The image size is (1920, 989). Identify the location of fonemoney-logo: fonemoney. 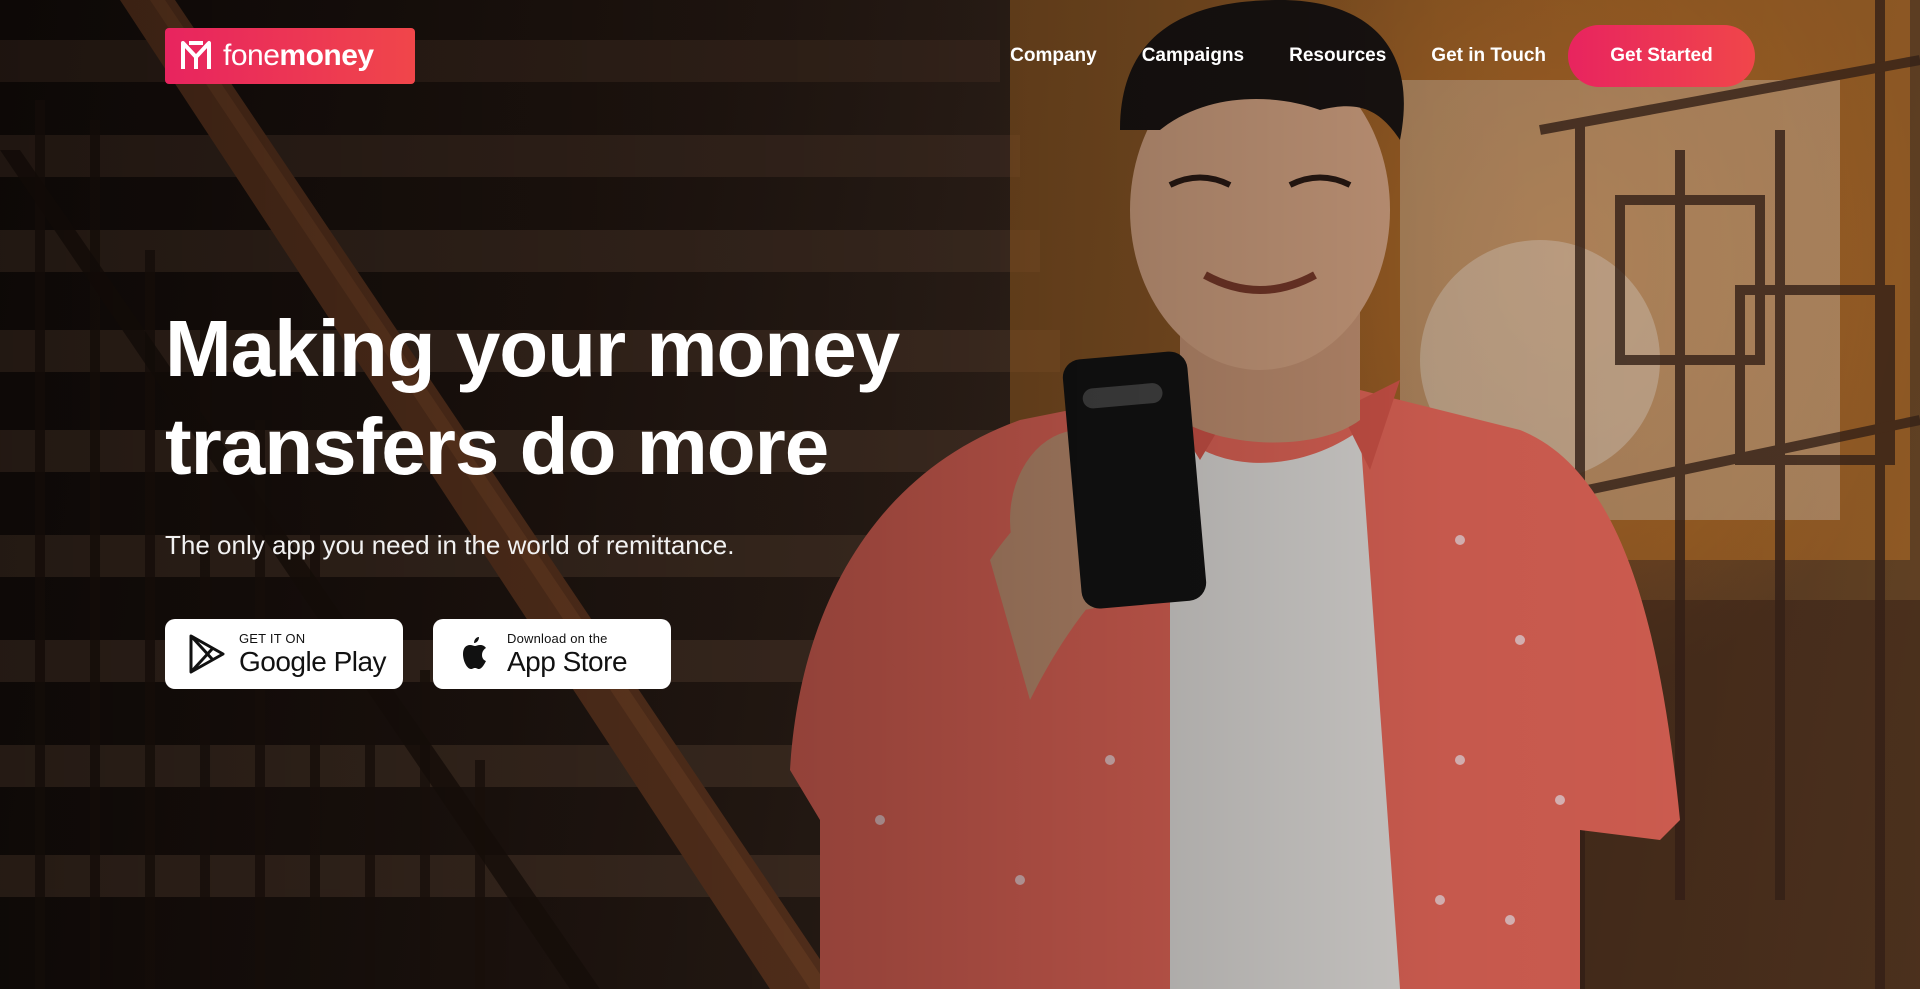
(290, 56).